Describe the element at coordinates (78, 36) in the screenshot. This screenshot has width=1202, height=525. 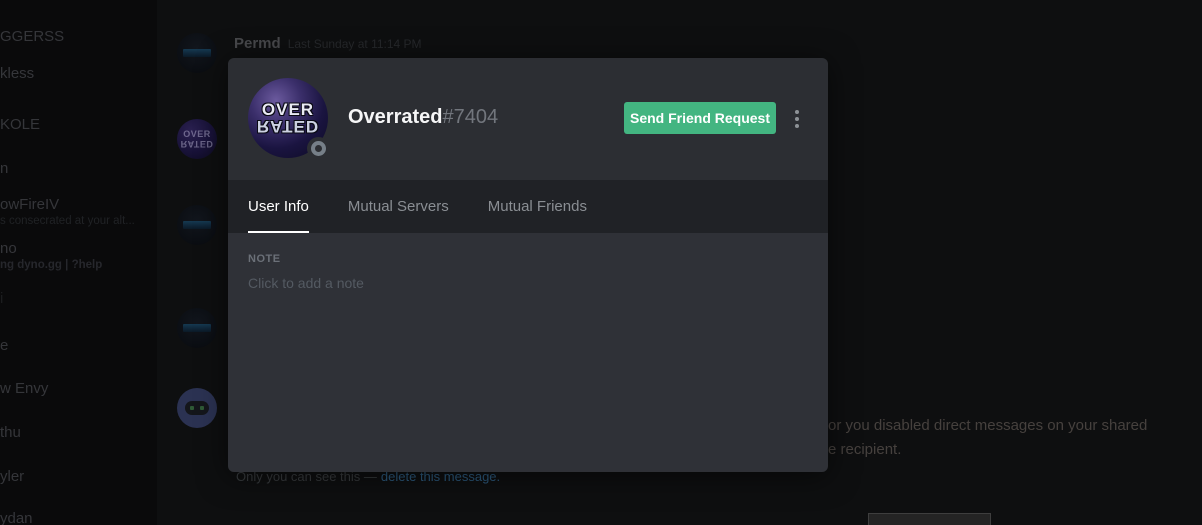
I see `dm-list-item: GGERSS` at that location.